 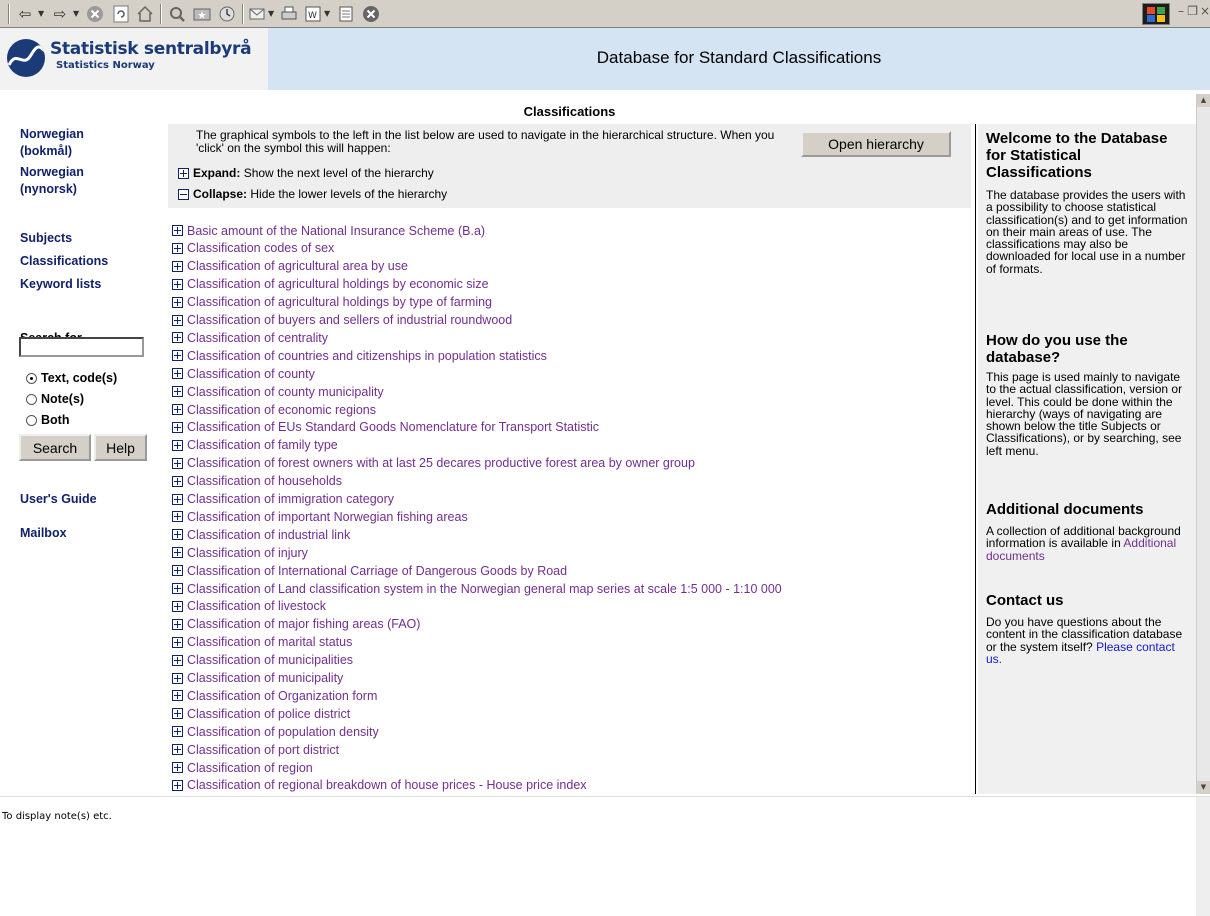 I want to click on radio-both: Both, so click(x=47, y=420).